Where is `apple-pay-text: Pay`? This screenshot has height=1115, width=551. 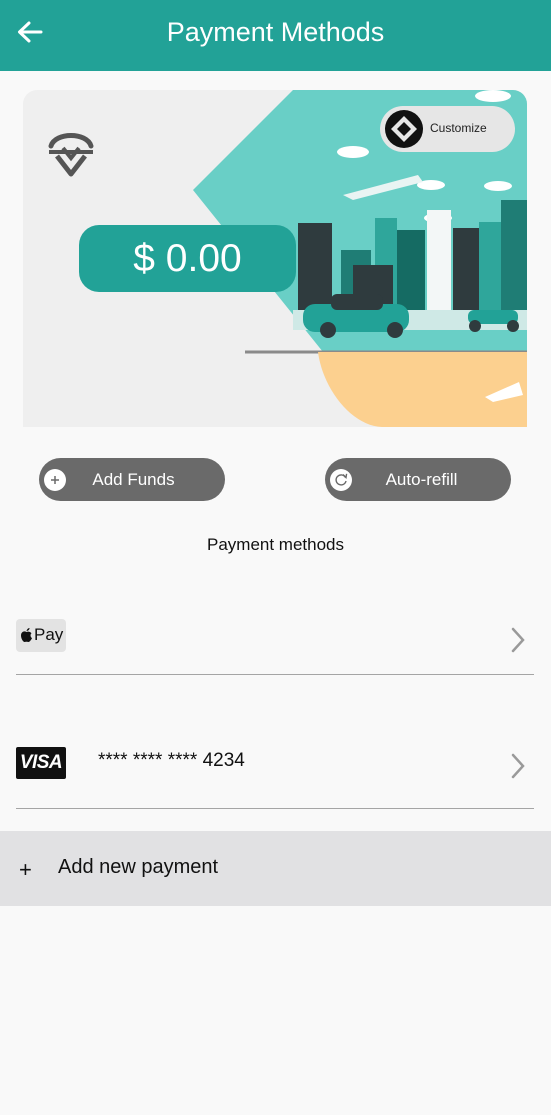 apple-pay-text: Pay is located at coordinates (49, 634).